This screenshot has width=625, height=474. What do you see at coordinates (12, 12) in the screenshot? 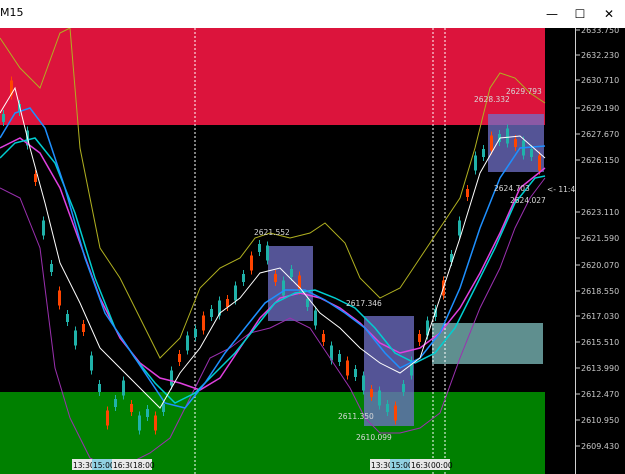
I see `window-title: M15` at bounding box center [12, 12].